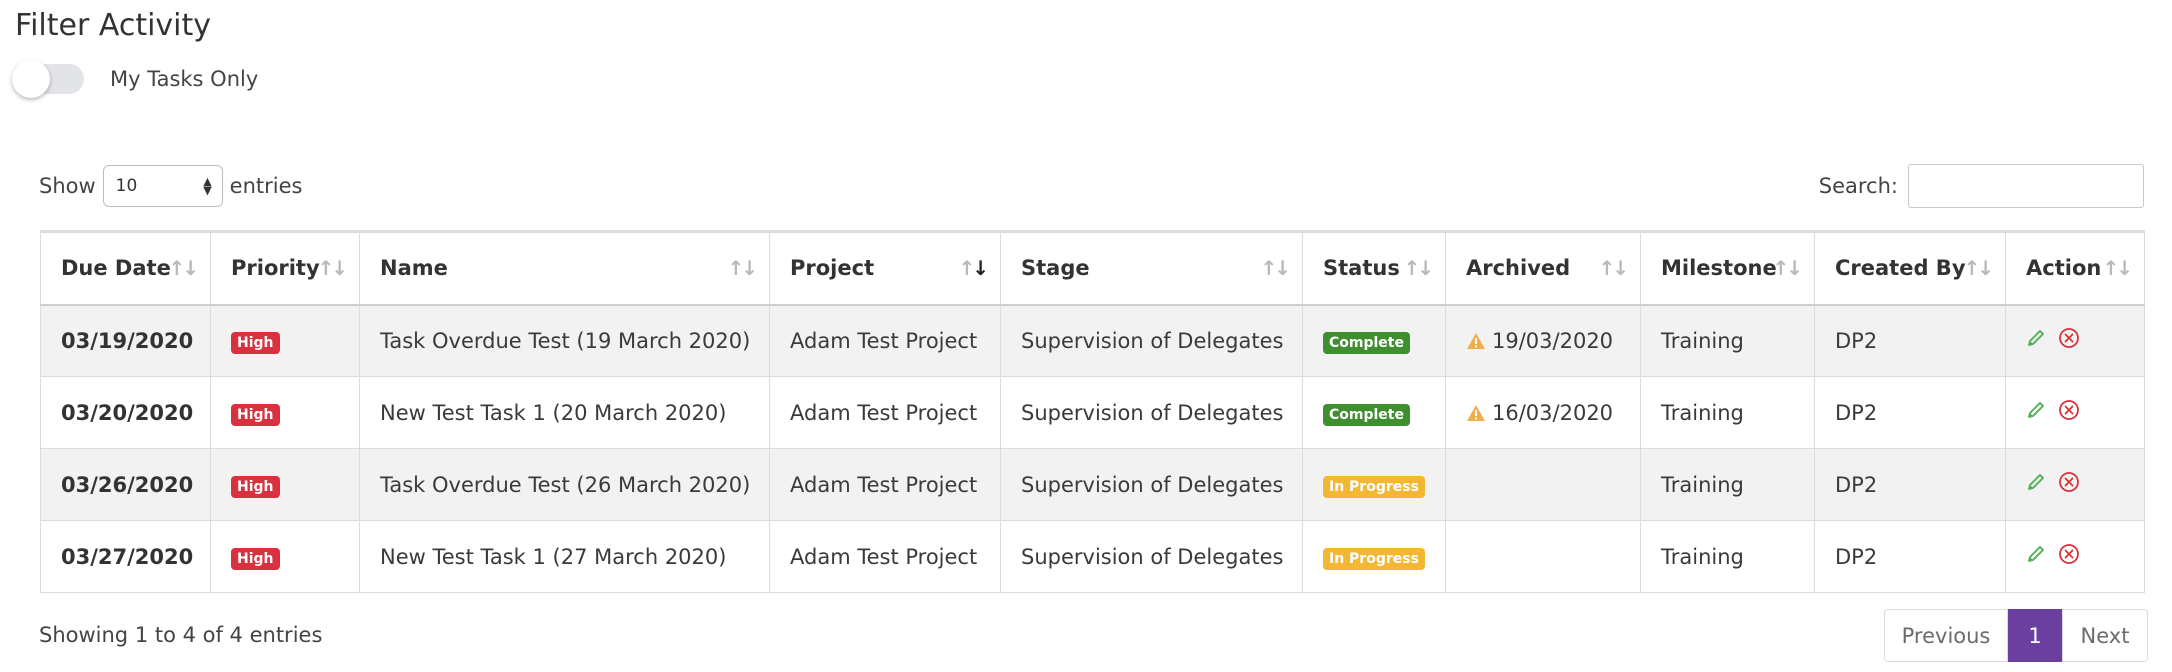 The image size is (2172, 672). I want to click on table-info: Showing 1 to 4 of 4 entries, so click(181, 635).